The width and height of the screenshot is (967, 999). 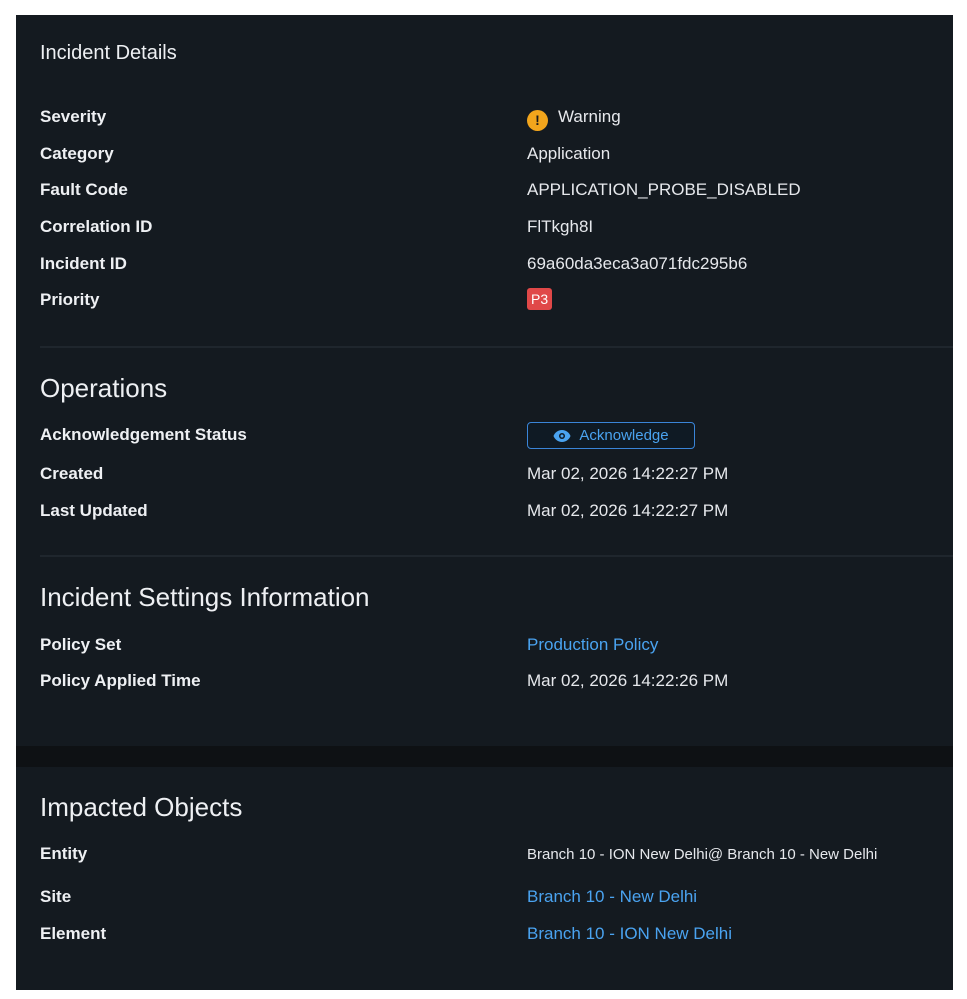 I want to click on severity-label: Severity, so click(x=73, y=116).